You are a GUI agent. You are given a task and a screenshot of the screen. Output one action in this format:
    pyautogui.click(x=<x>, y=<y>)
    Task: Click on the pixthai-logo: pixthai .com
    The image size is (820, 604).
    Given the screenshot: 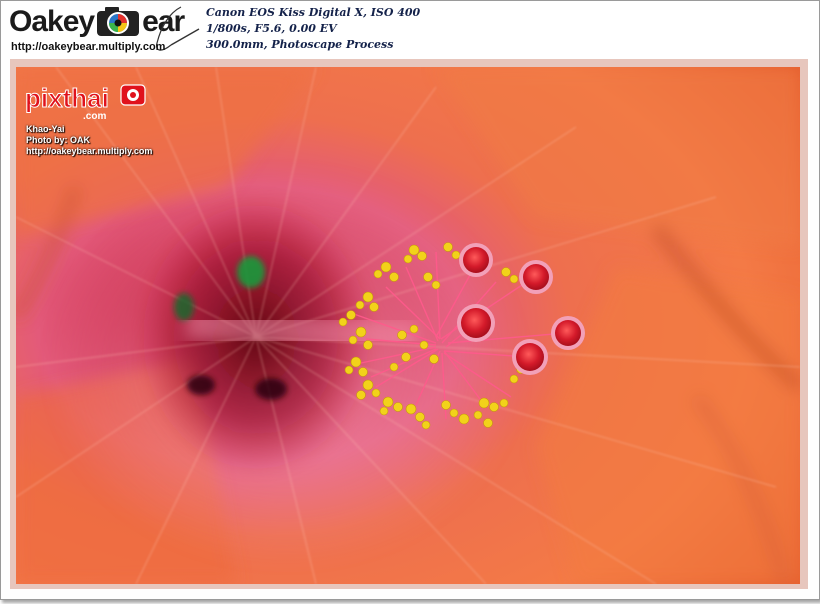 What is the action you would take?
    pyautogui.click(x=86, y=100)
    